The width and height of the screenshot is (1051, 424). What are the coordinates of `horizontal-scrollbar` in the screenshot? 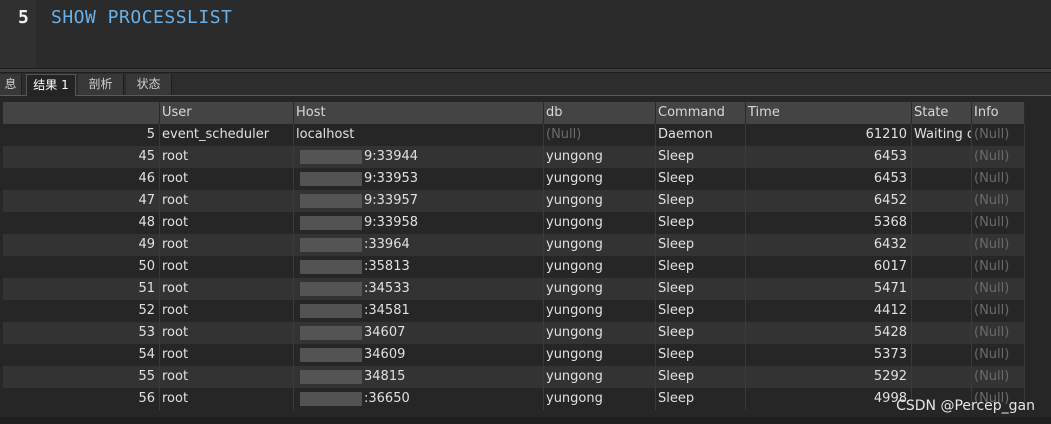 It's located at (525, 420).